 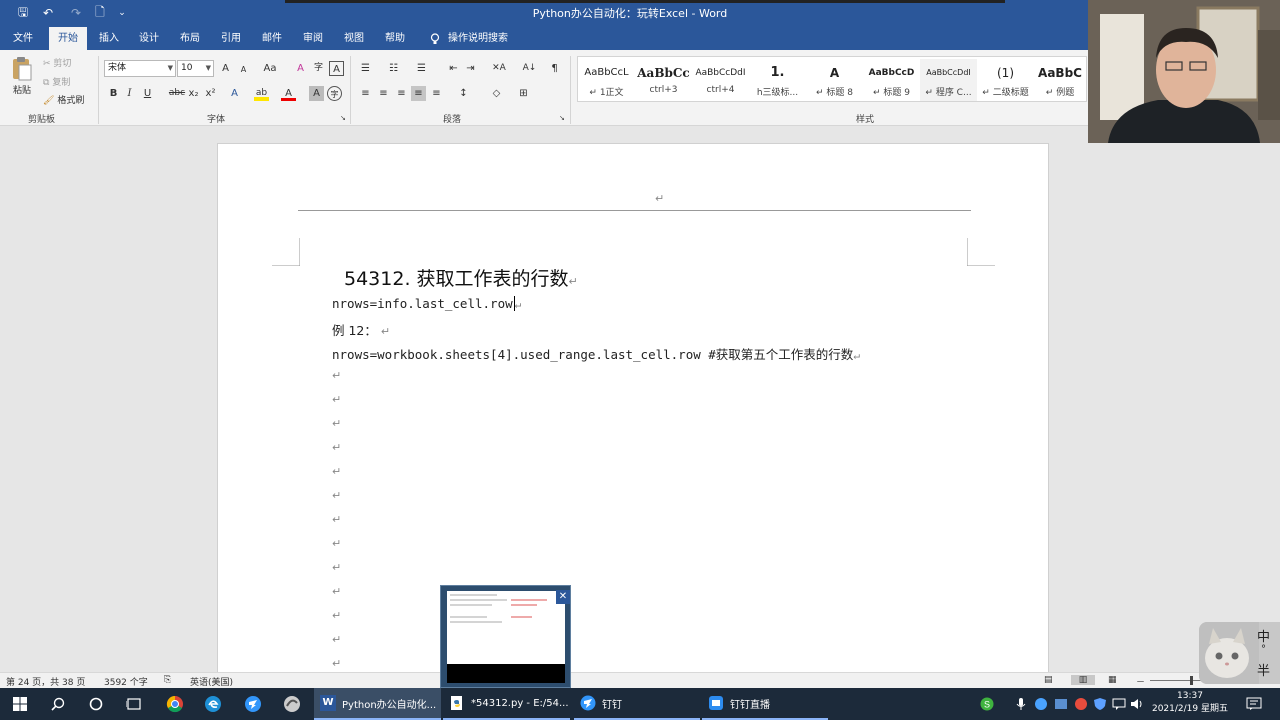 What do you see at coordinates (1083, 680) in the screenshot?
I see `print-layout-icon: ▥` at bounding box center [1083, 680].